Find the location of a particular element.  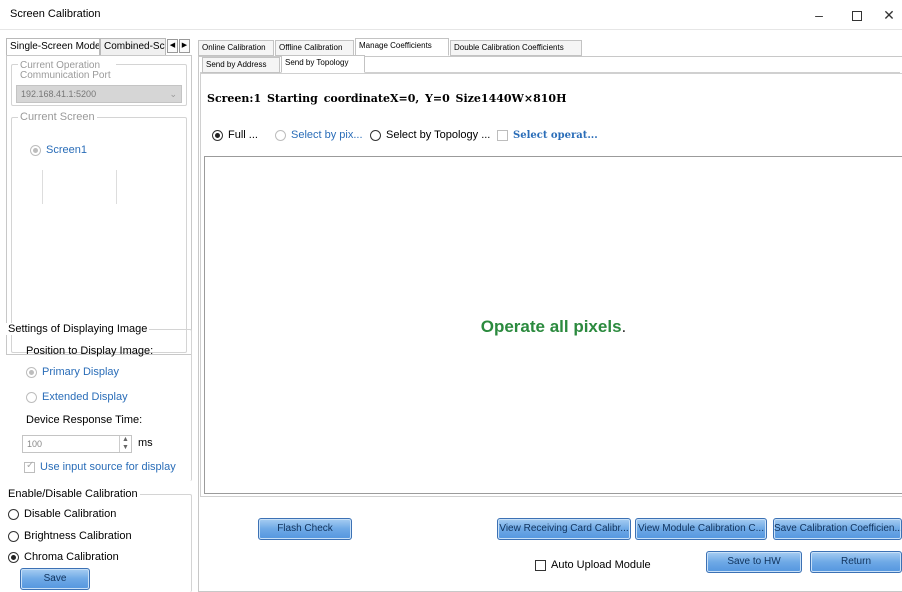

chroma-calibration-label: Chroma Calibration is located at coordinates (71, 557).